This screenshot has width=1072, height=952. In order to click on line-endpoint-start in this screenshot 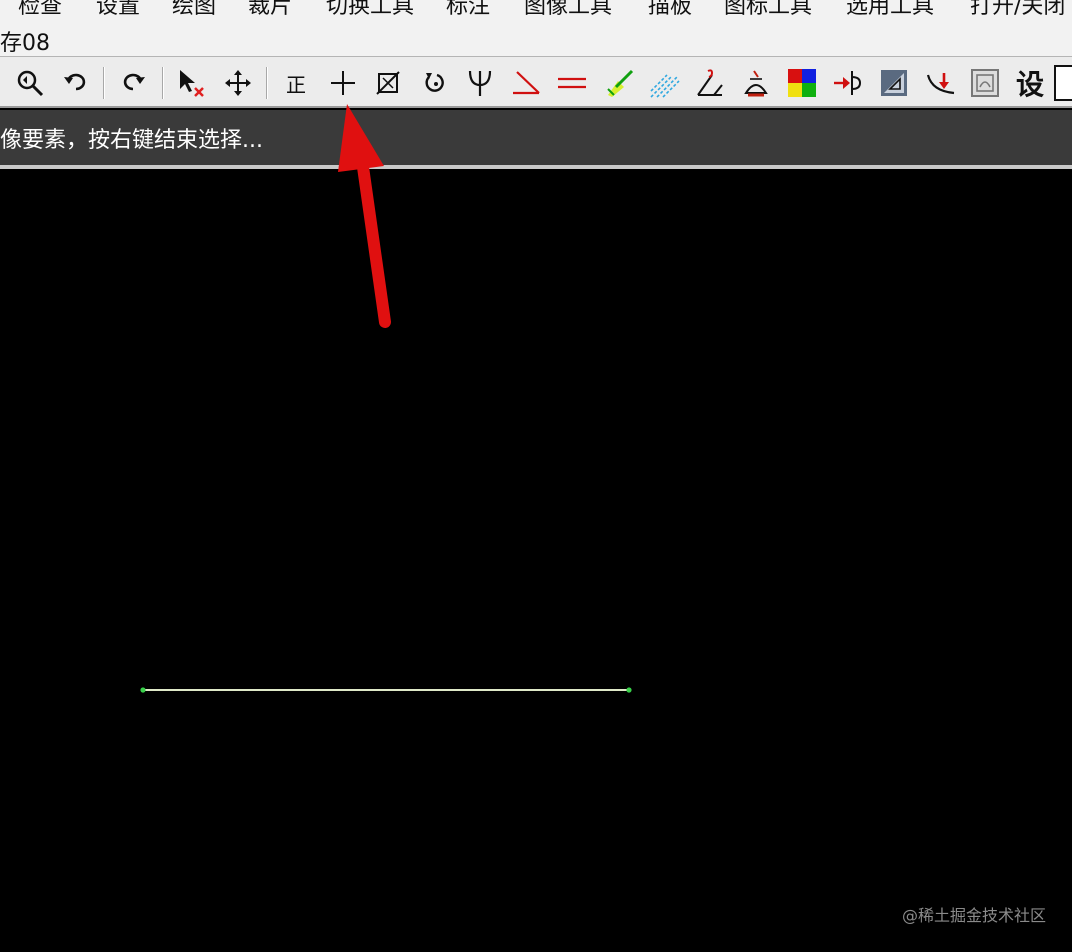, I will do `click(143, 690)`.